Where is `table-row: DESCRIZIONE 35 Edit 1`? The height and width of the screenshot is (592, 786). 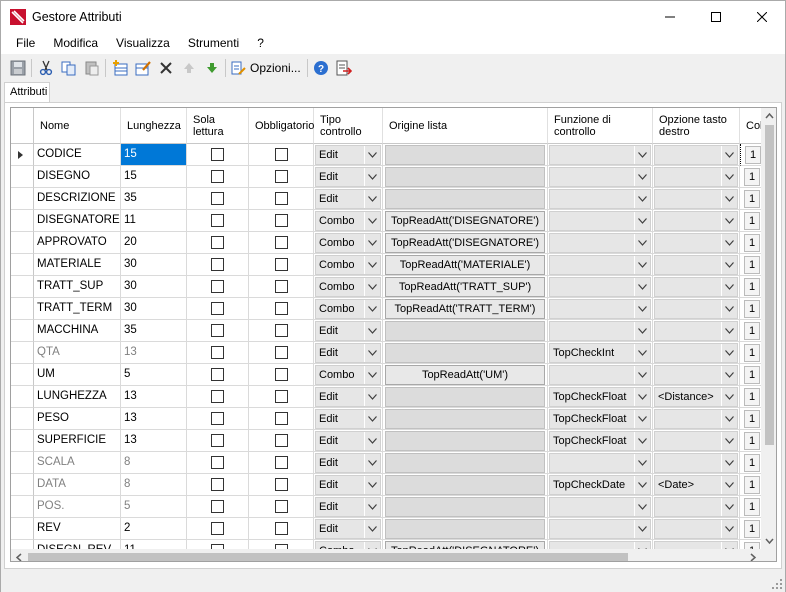
table-row: DESCRIZIONE 35 Edit 1 is located at coordinates (393, 199).